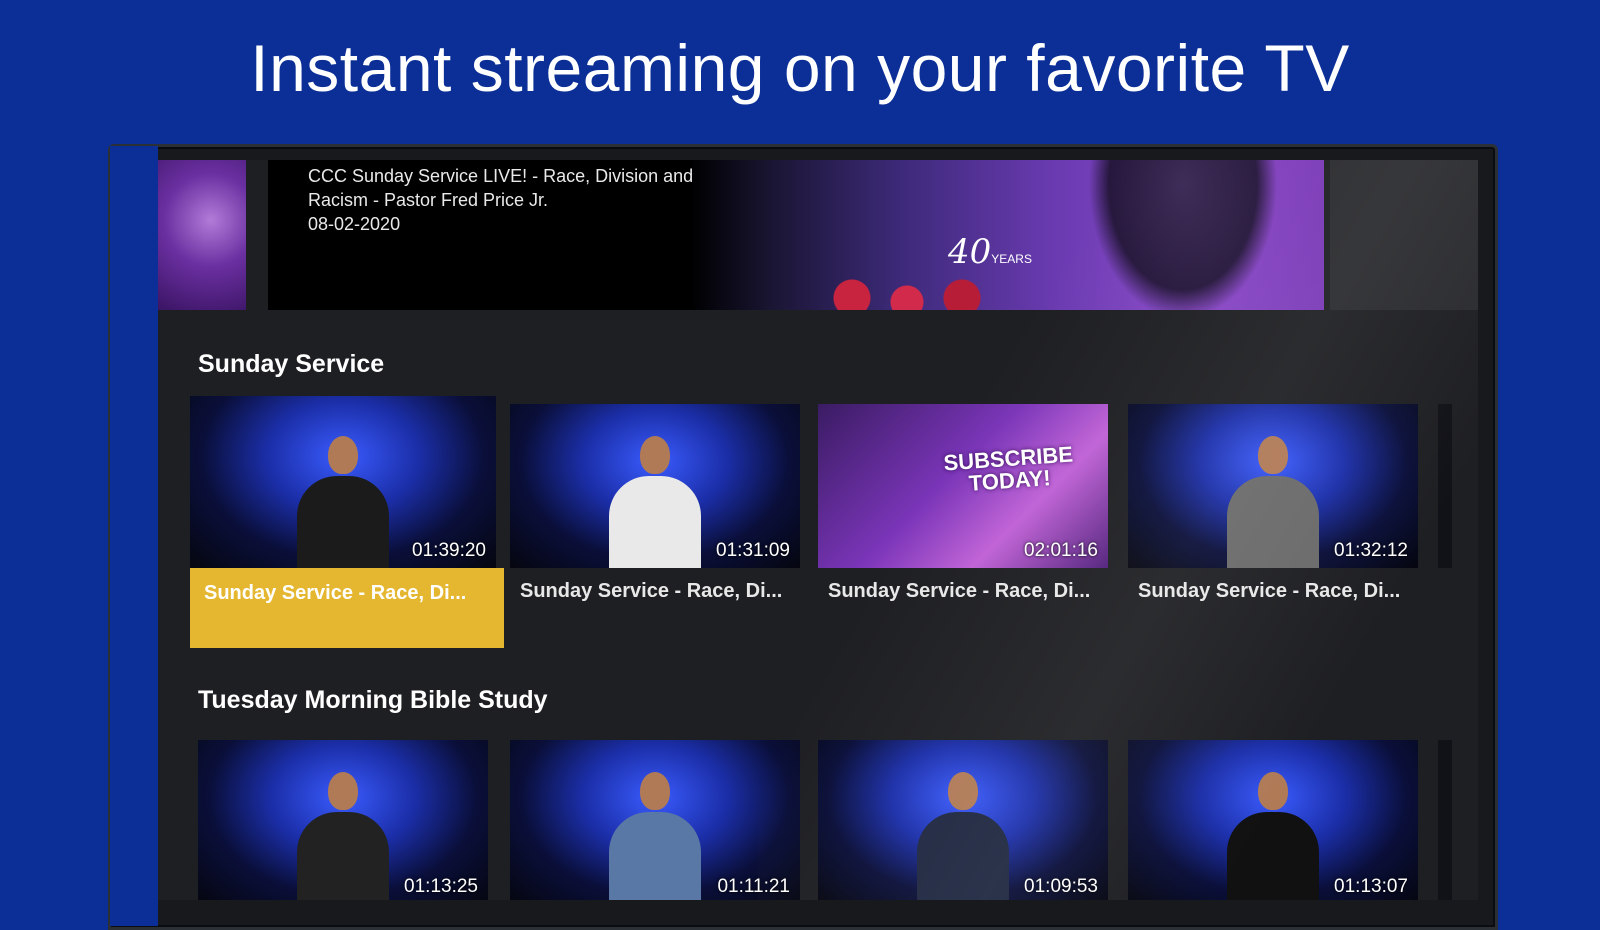 The image size is (1600, 930). What do you see at coordinates (800, 68) in the screenshot?
I see `headline: Instant streaming on your favorite TV` at bounding box center [800, 68].